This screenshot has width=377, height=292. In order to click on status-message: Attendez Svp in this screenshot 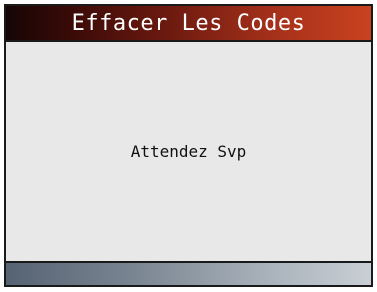, I will do `click(188, 151)`.